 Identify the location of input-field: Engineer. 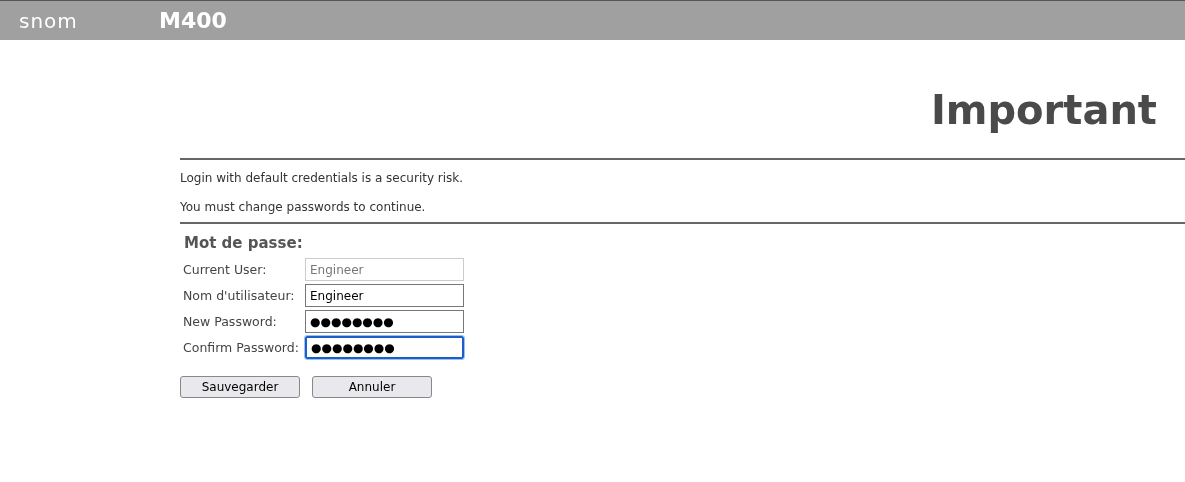
(384, 295).